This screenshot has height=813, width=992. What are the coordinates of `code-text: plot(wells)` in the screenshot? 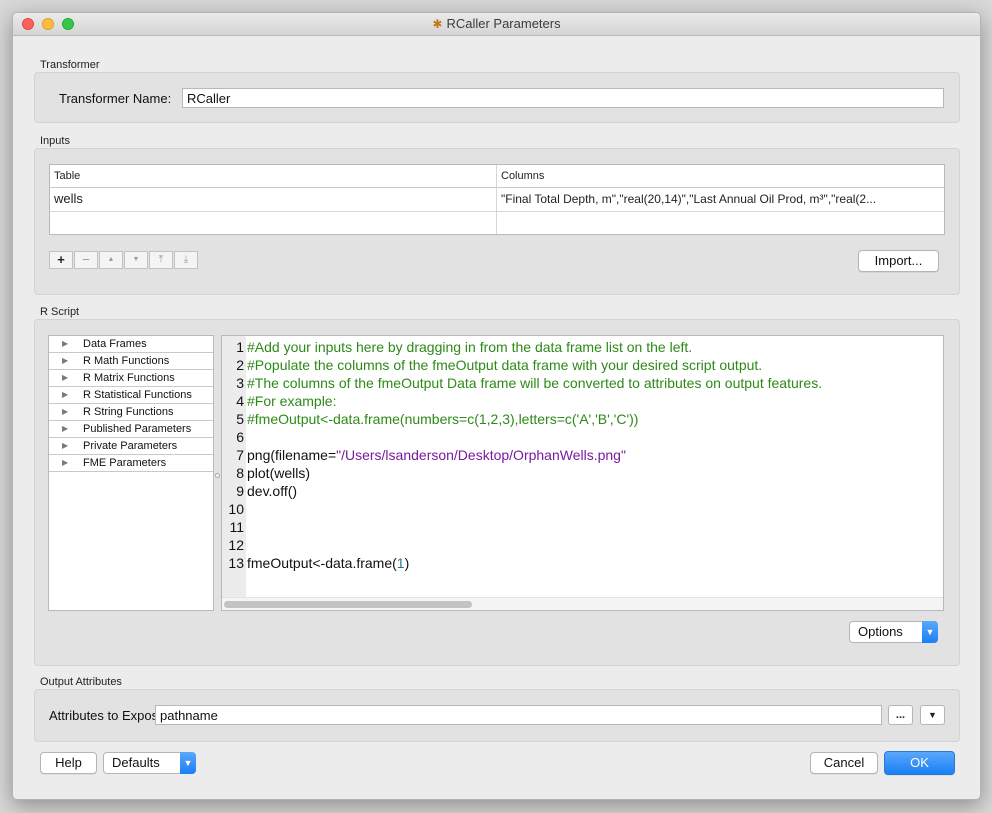 It's located at (278, 473).